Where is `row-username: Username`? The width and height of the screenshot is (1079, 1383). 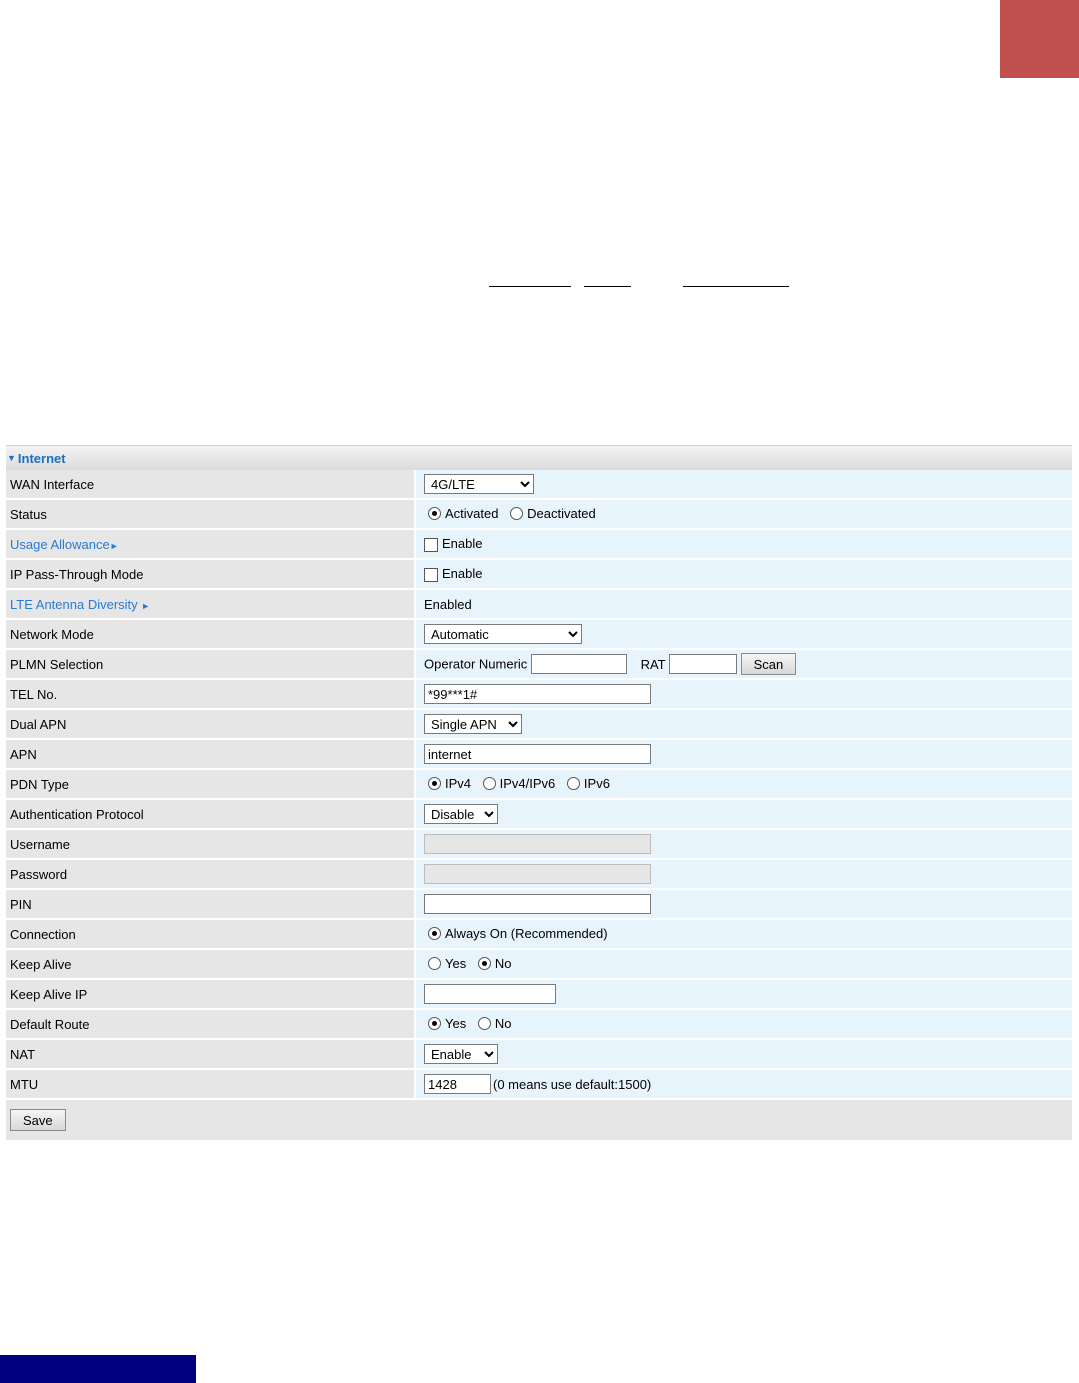
row-username: Username is located at coordinates (539, 845).